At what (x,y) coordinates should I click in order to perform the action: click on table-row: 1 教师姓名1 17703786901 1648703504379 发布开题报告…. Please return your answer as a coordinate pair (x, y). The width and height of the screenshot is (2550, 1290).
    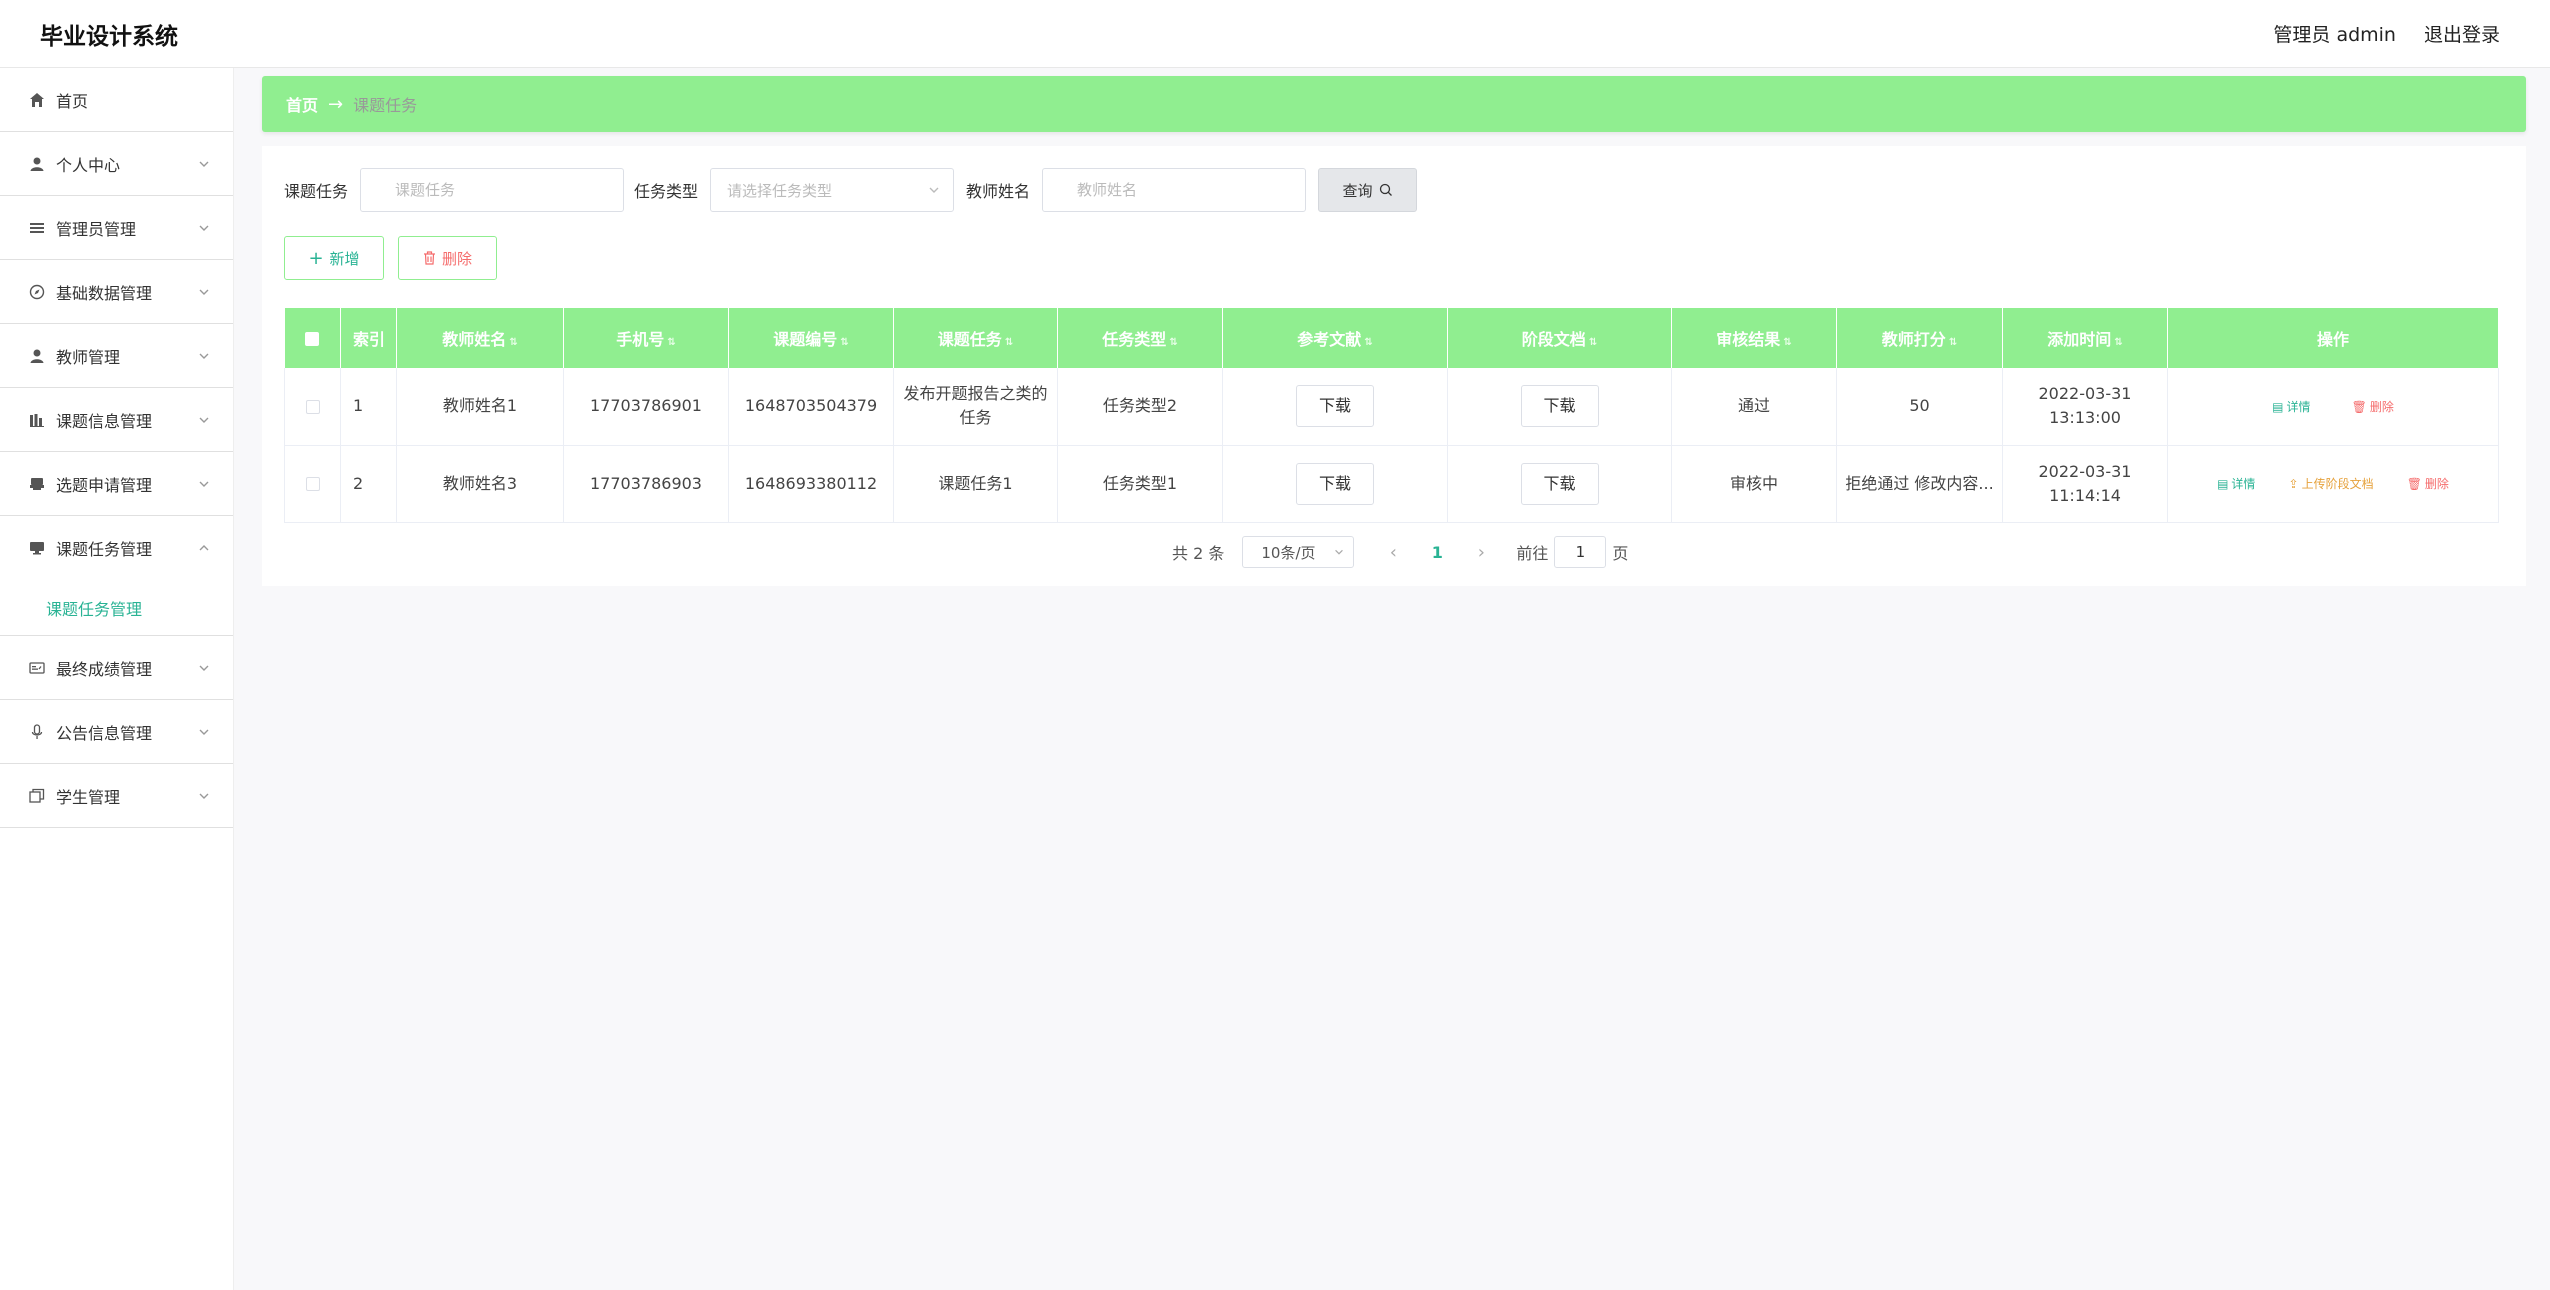
    Looking at the image, I should click on (1391, 407).